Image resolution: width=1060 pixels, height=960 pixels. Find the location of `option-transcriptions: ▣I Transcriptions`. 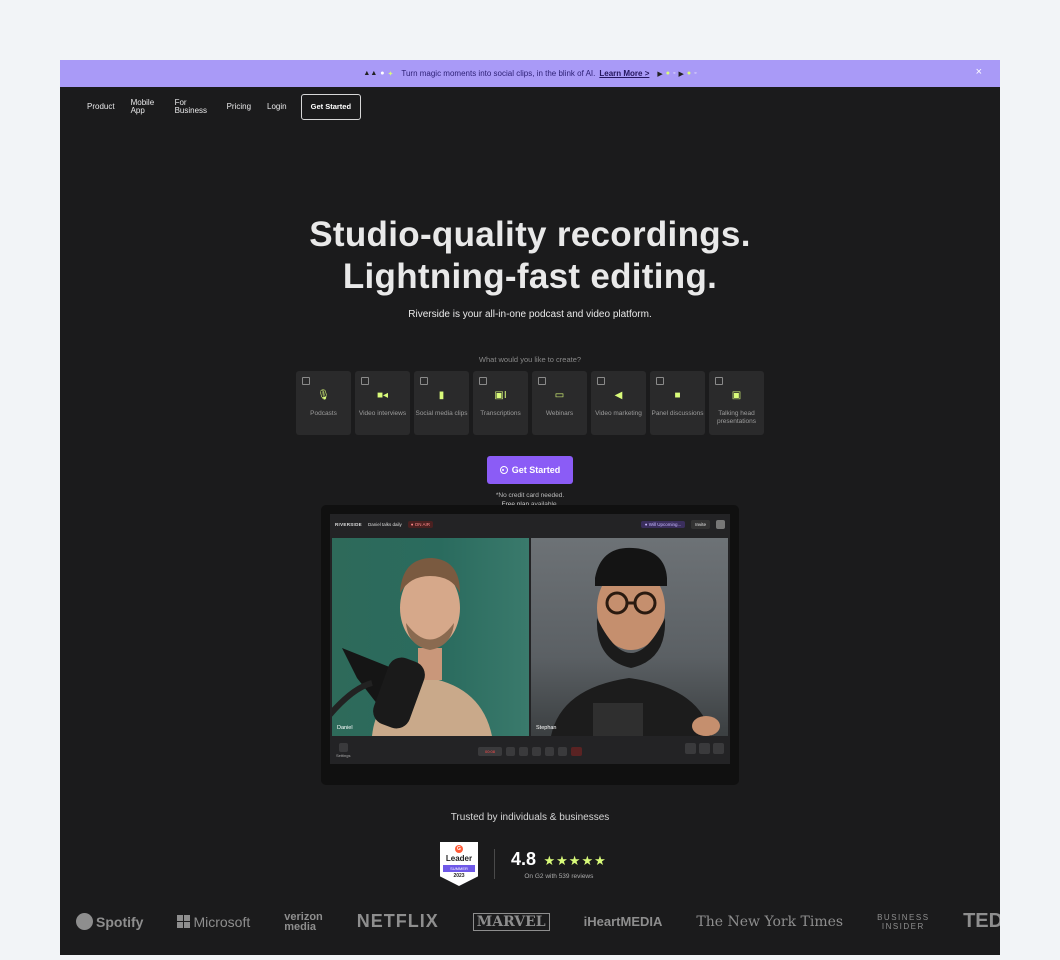

option-transcriptions: ▣I Transcriptions is located at coordinates (500, 403).